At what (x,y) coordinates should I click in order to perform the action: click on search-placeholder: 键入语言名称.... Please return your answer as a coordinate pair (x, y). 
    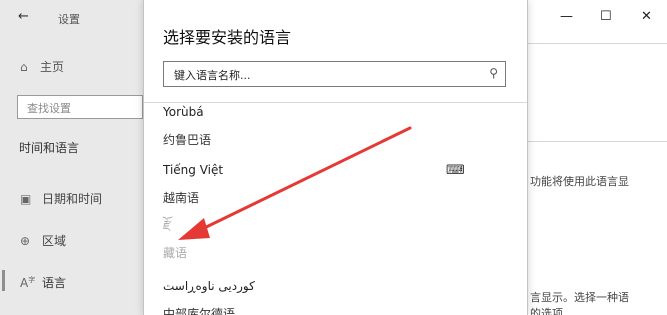
    Looking at the image, I should click on (212, 75).